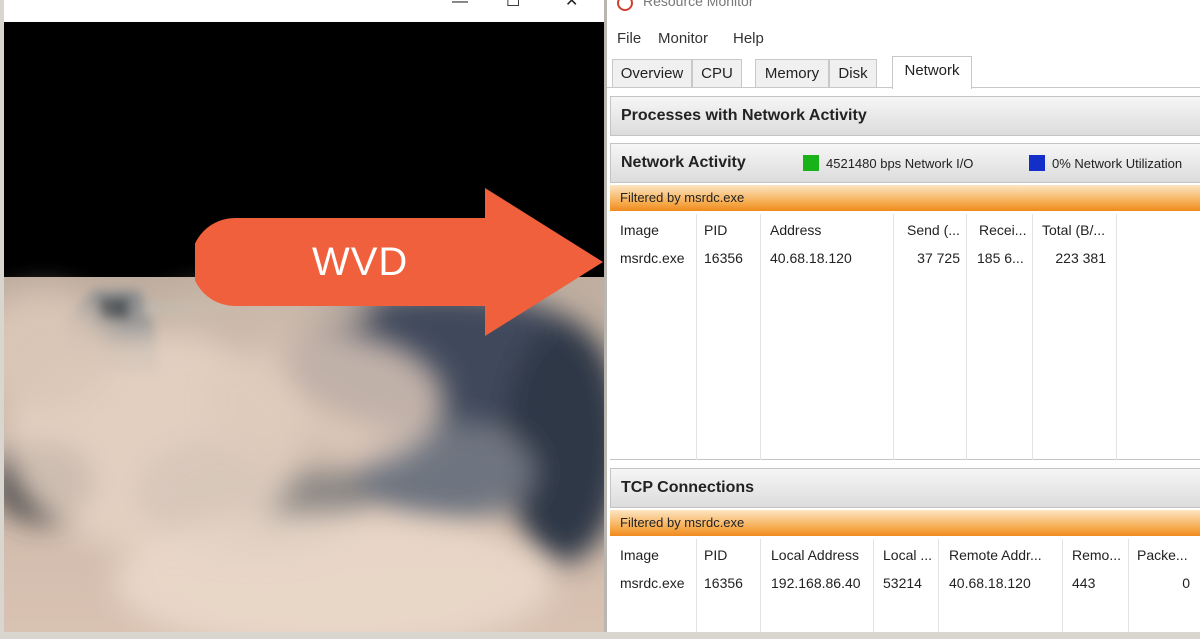  What do you see at coordinates (853, 73) in the screenshot?
I see `tab-disk: Disk` at bounding box center [853, 73].